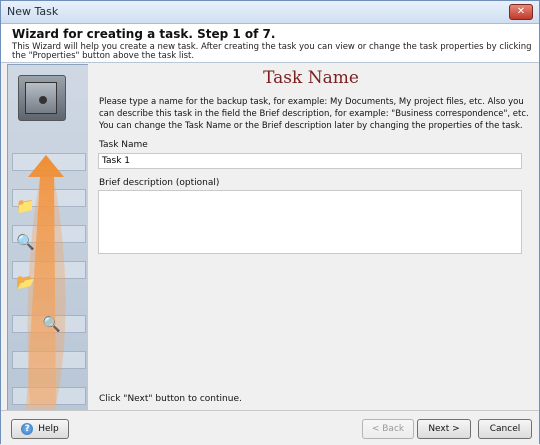  What do you see at coordinates (270, 12) in the screenshot?
I see `title-bar: New Task ✕` at bounding box center [270, 12].